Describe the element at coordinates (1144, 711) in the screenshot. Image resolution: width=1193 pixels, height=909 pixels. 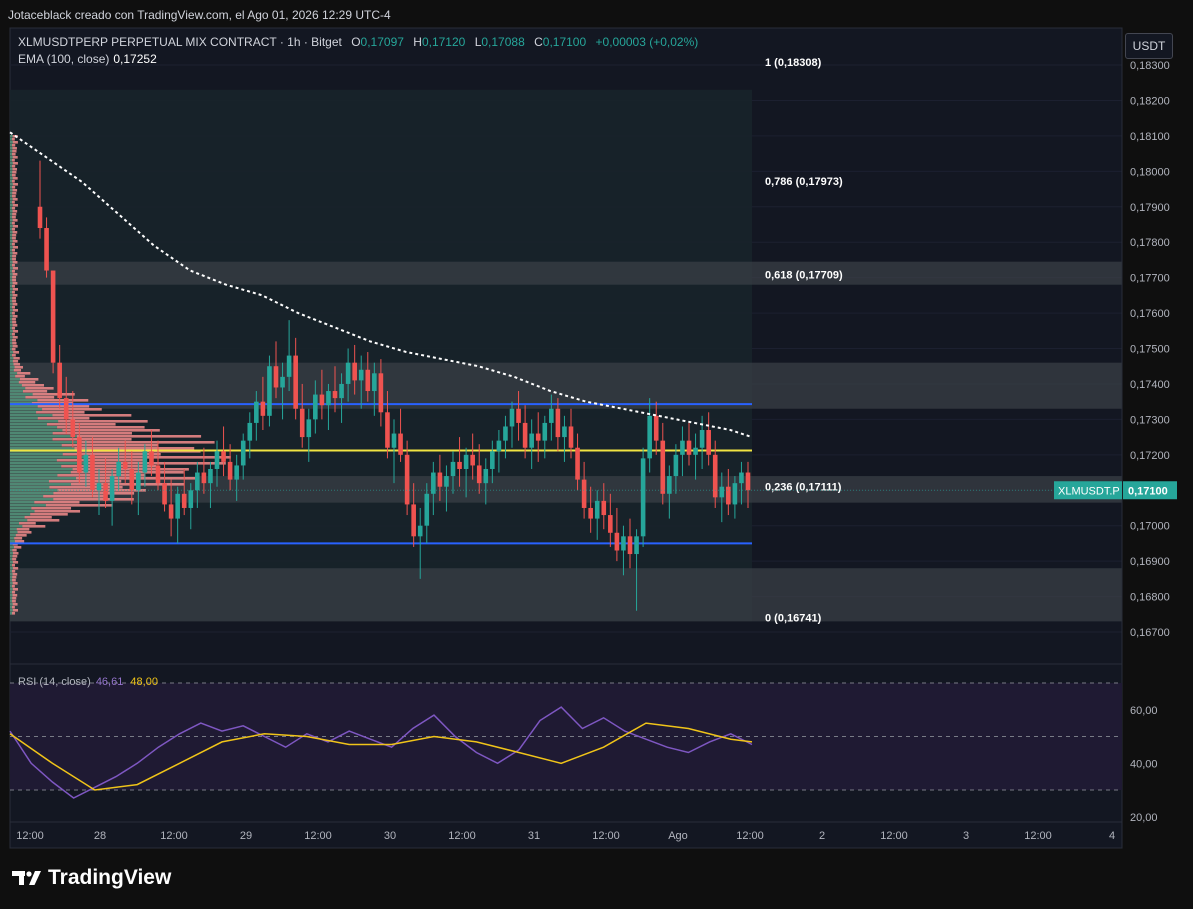
I see `rsi-tick-label: 60,00` at that location.